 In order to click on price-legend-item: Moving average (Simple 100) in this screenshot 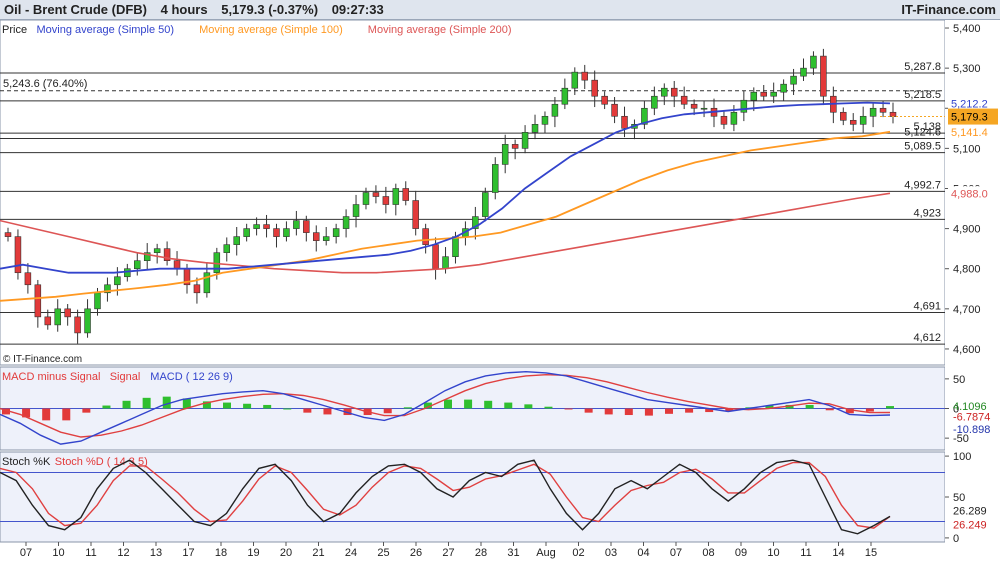, I will do `click(271, 30)`.